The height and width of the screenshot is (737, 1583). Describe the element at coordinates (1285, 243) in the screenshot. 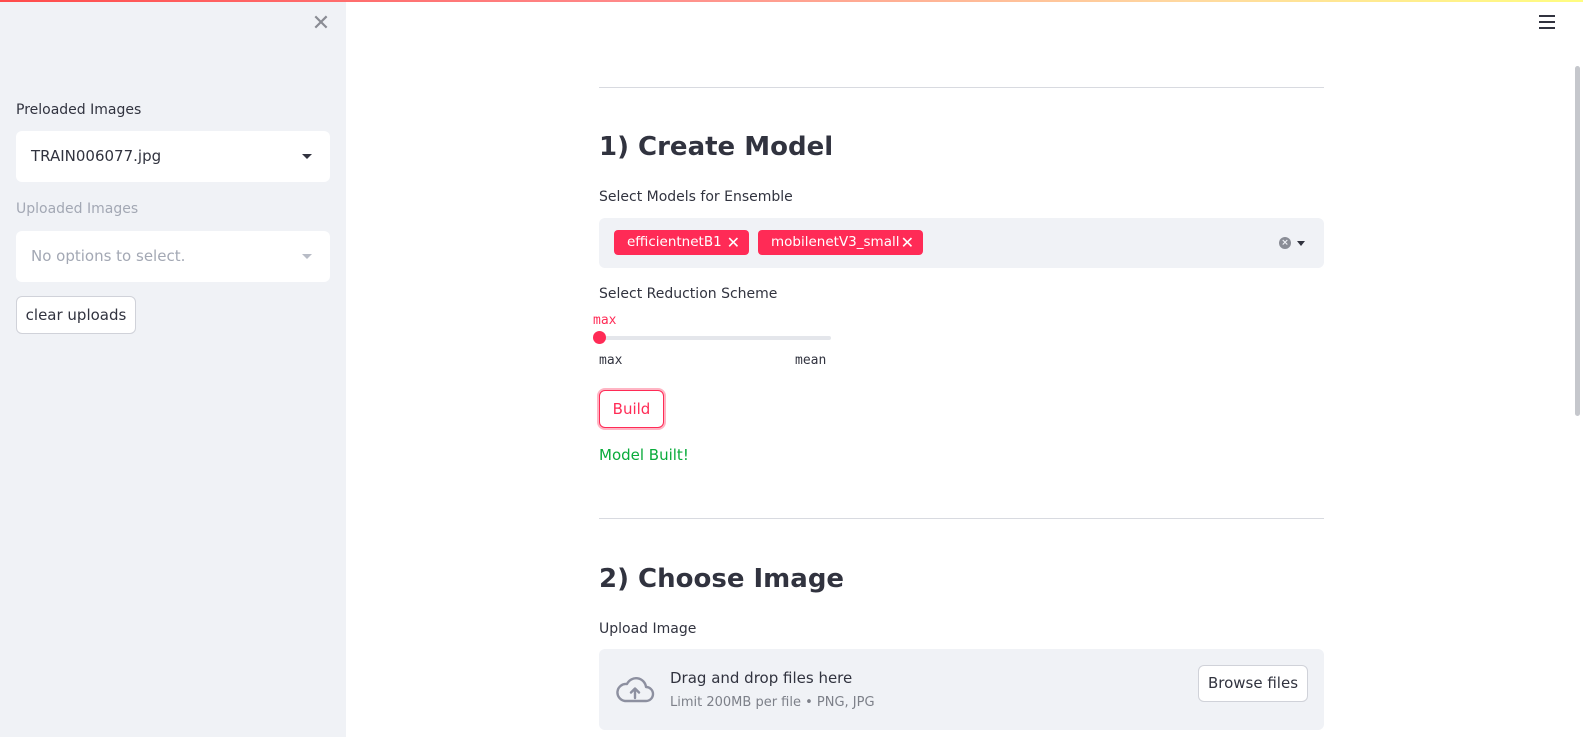

I see `clear-icon: ×` at that location.